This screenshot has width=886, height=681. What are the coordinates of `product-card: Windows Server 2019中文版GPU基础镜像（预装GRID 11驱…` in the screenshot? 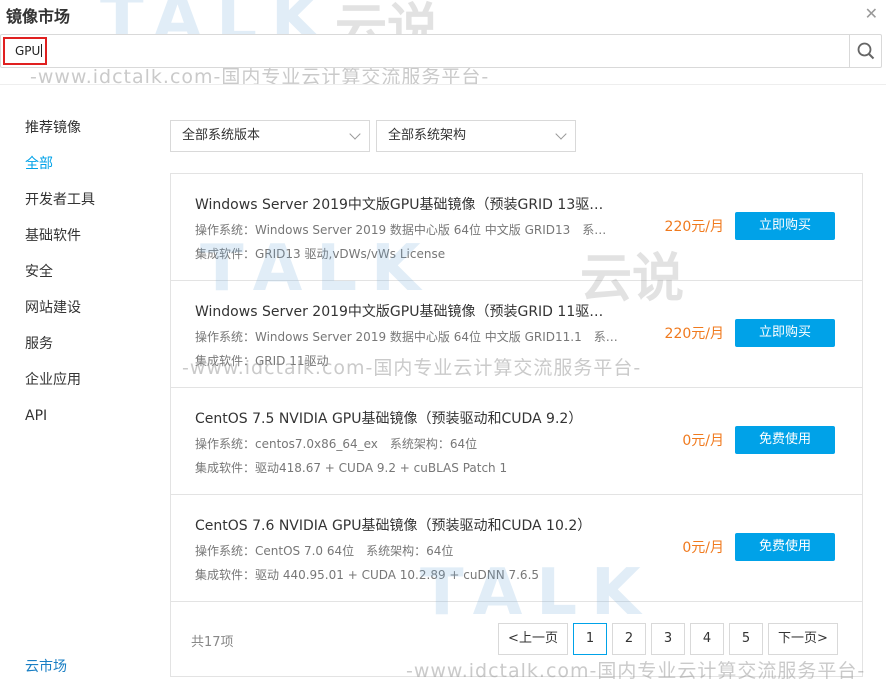 It's located at (516, 334).